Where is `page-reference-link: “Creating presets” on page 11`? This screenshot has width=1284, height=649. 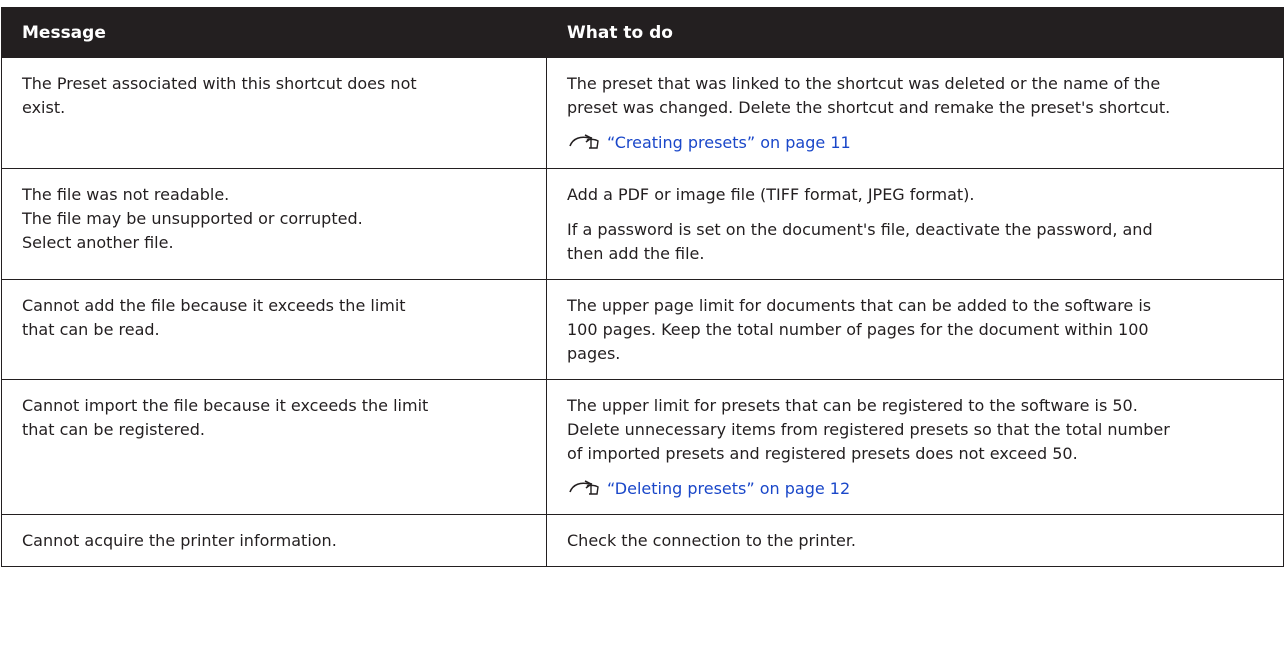 page-reference-link: “Creating presets” on page 11 is located at coordinates (729, 142).